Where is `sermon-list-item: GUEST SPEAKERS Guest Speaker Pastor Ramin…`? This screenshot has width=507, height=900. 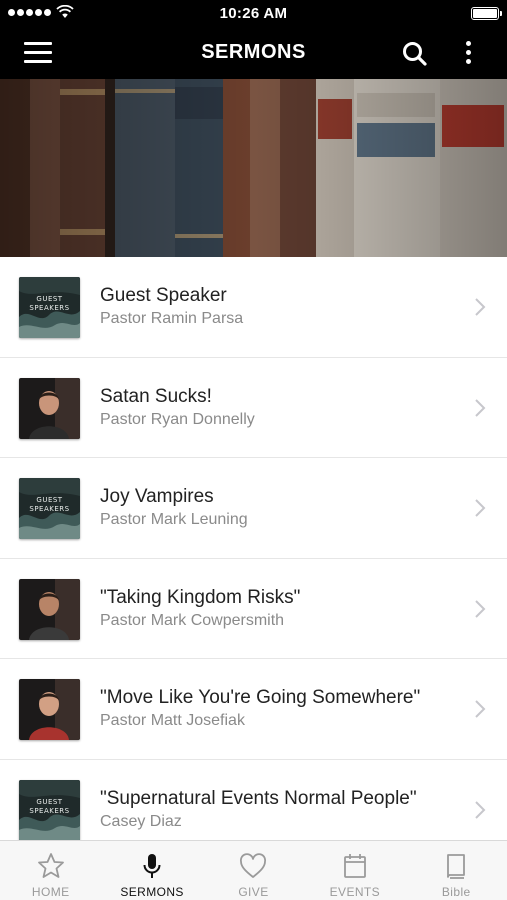
sermon-list-item: GUEST SPEAKERS Guest Speaker Pastor Ramin… is located at coordinates (253, 307).